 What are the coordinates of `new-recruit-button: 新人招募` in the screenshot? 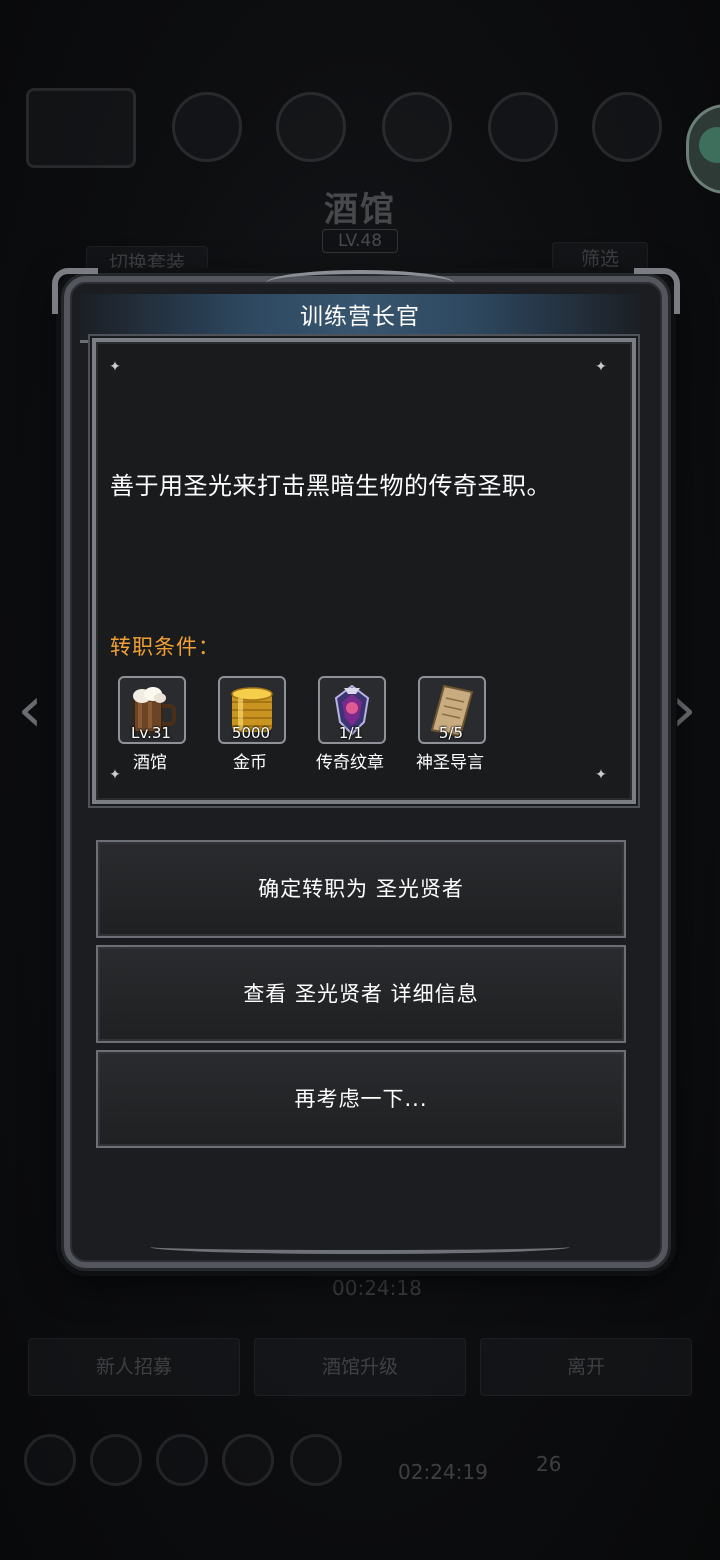 It's located at (134, 1367).